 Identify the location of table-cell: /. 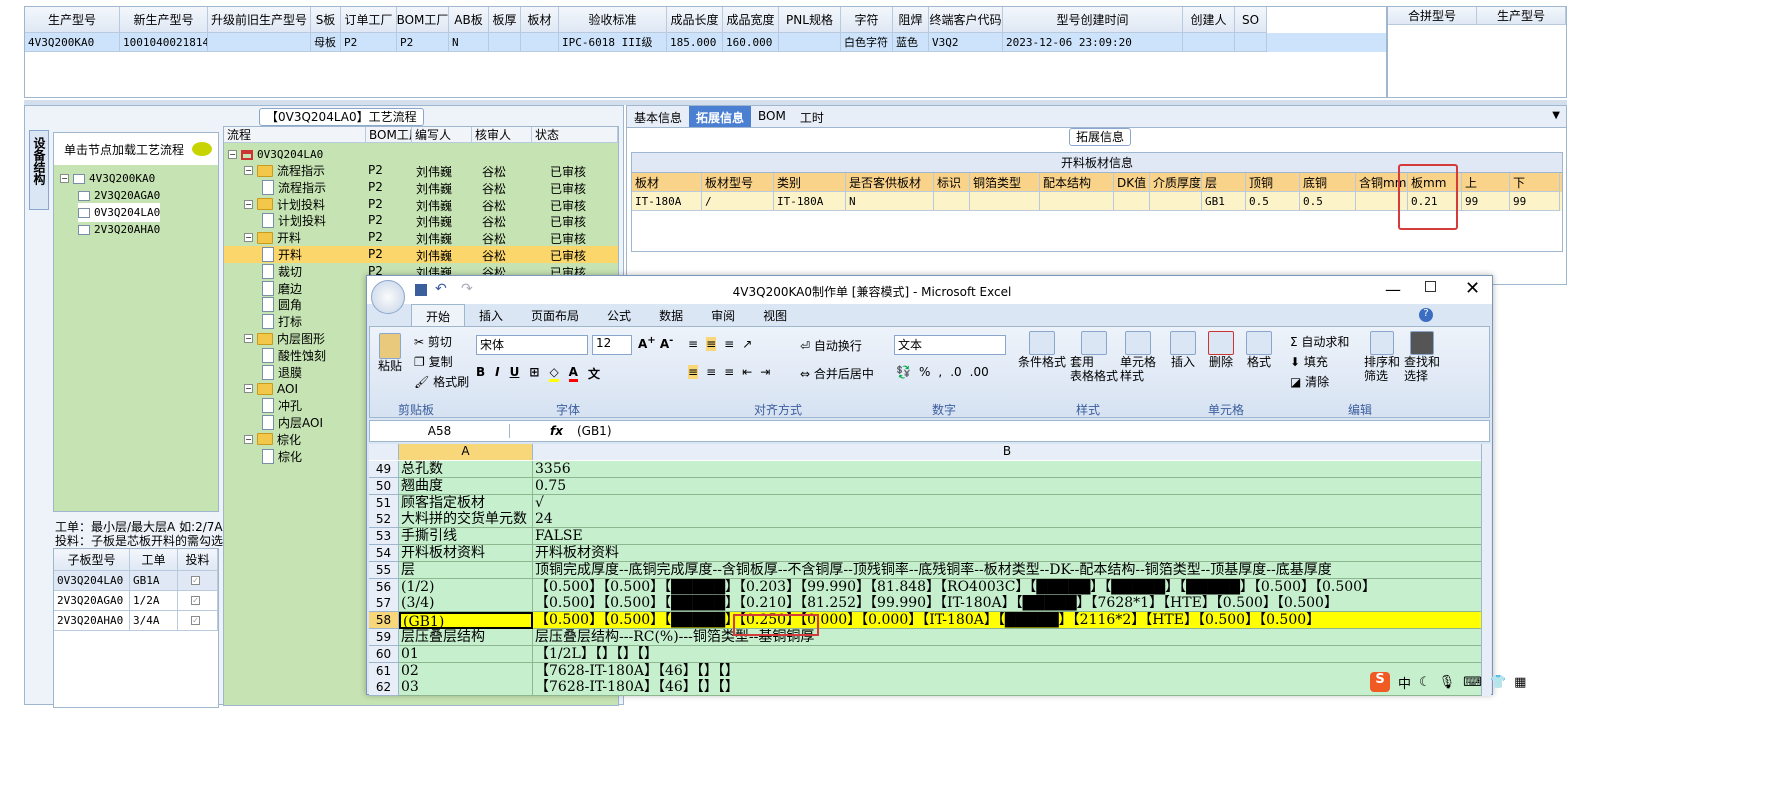
(738, 201).